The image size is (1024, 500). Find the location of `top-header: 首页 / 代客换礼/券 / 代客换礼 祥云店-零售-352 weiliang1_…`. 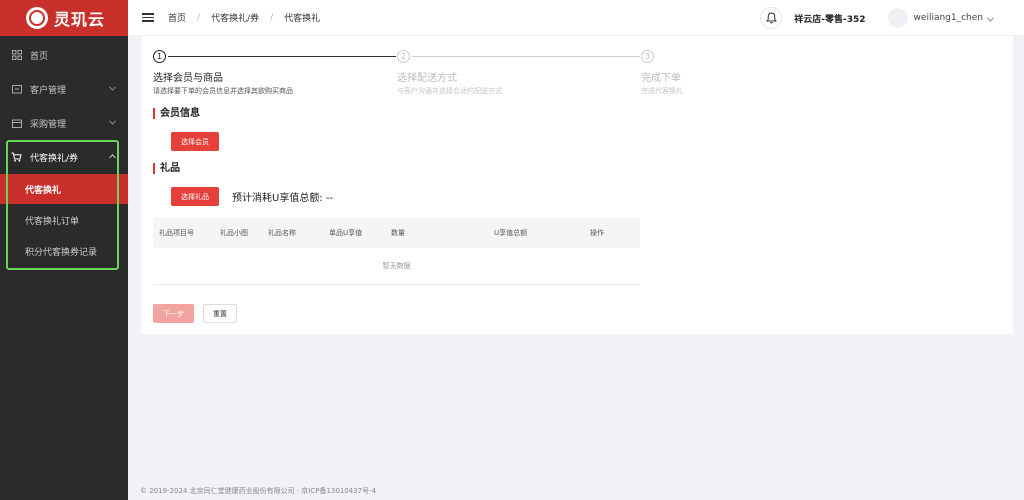

top-header: 首页 / 代客换礼/券 / 代客换礼 祥云店-零售-352 weiliang1_… is located at coordinates (576, 18).